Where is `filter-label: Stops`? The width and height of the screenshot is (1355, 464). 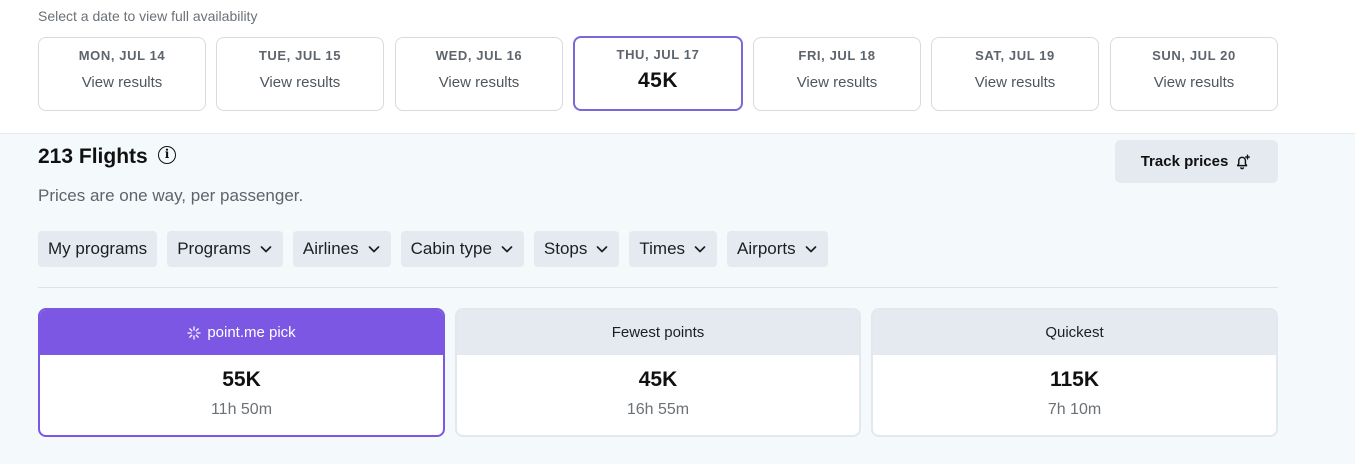
filter-label: Stops is located at coordinates (565, 248).